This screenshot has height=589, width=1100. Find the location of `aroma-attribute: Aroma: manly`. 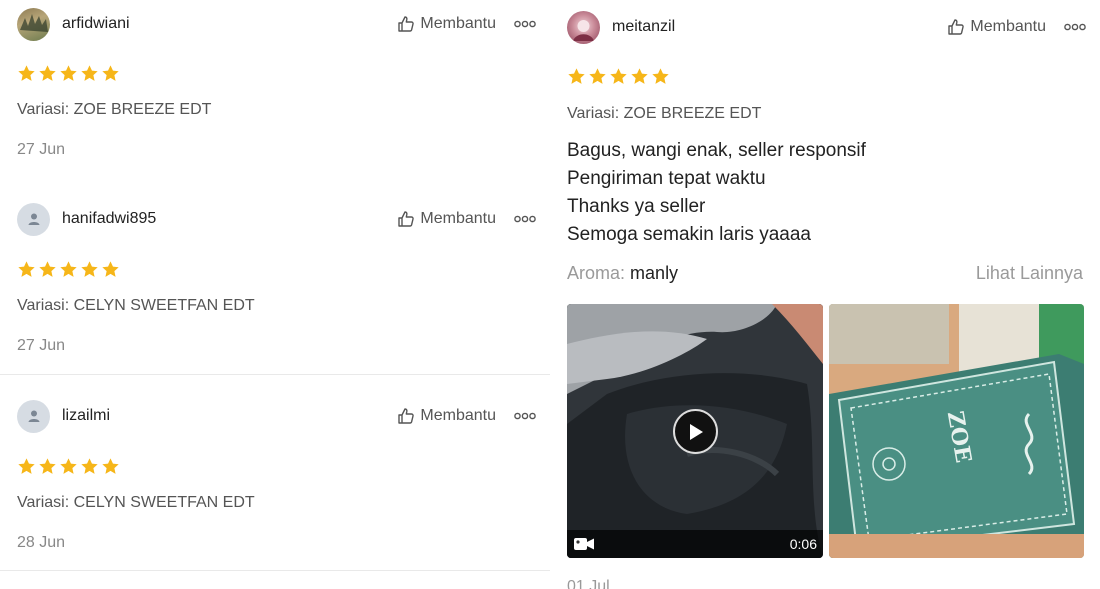

aroma-attribute: Aroma: manly is located at coordinates (622, 273).